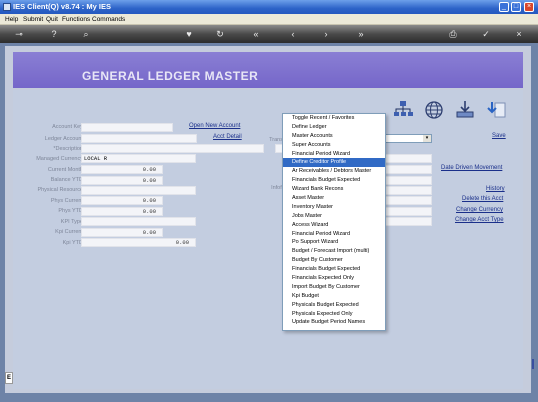  I want to click on help-icon: ?, so click(54, 34).